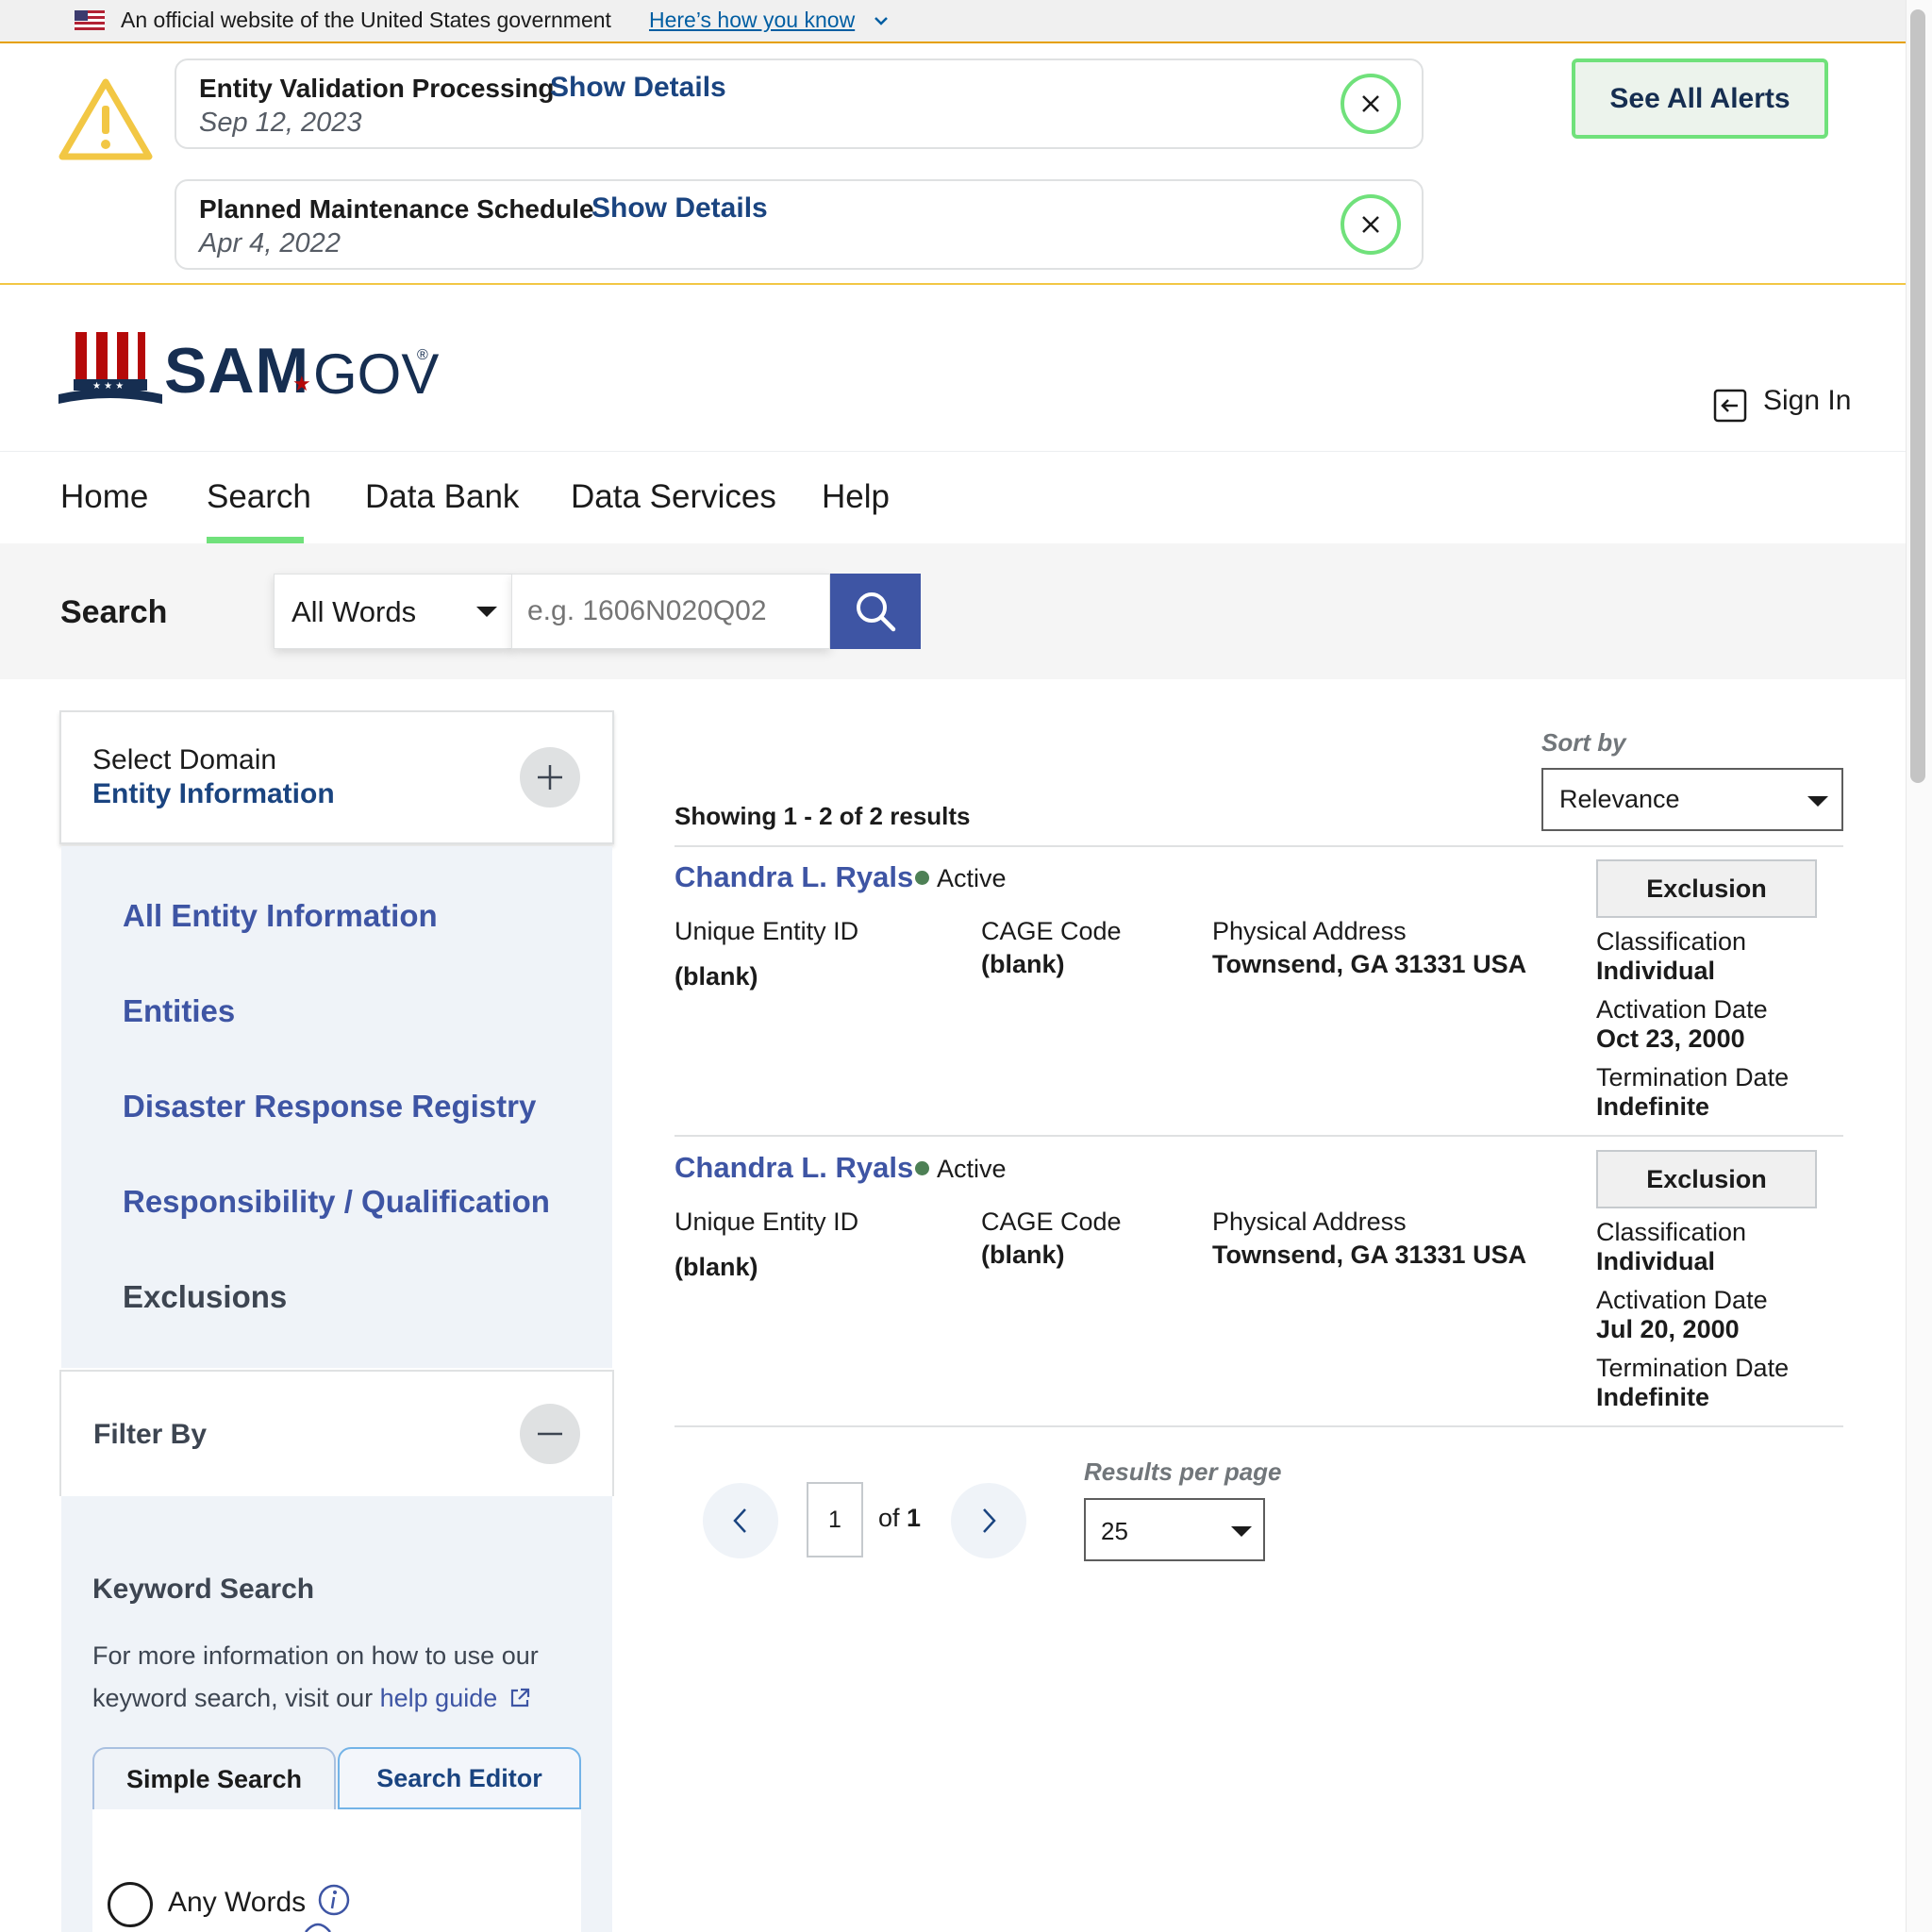  I want to click on scrollbar-thumb, so click(1917, 396).